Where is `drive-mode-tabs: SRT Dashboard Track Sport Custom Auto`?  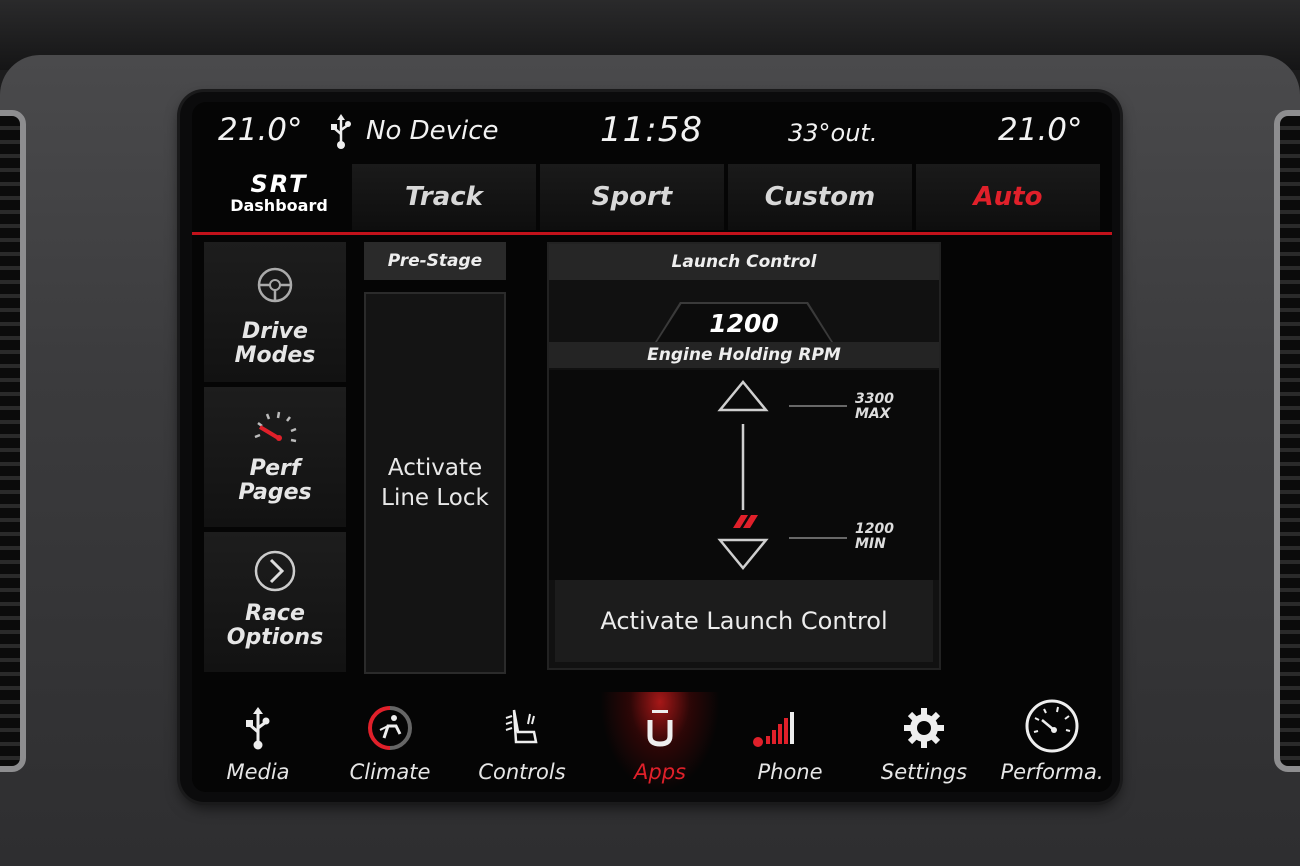 drive-mode-tabs: SRT Dashboard Track Sport Custom Auto is located at coordinates (652, 197).